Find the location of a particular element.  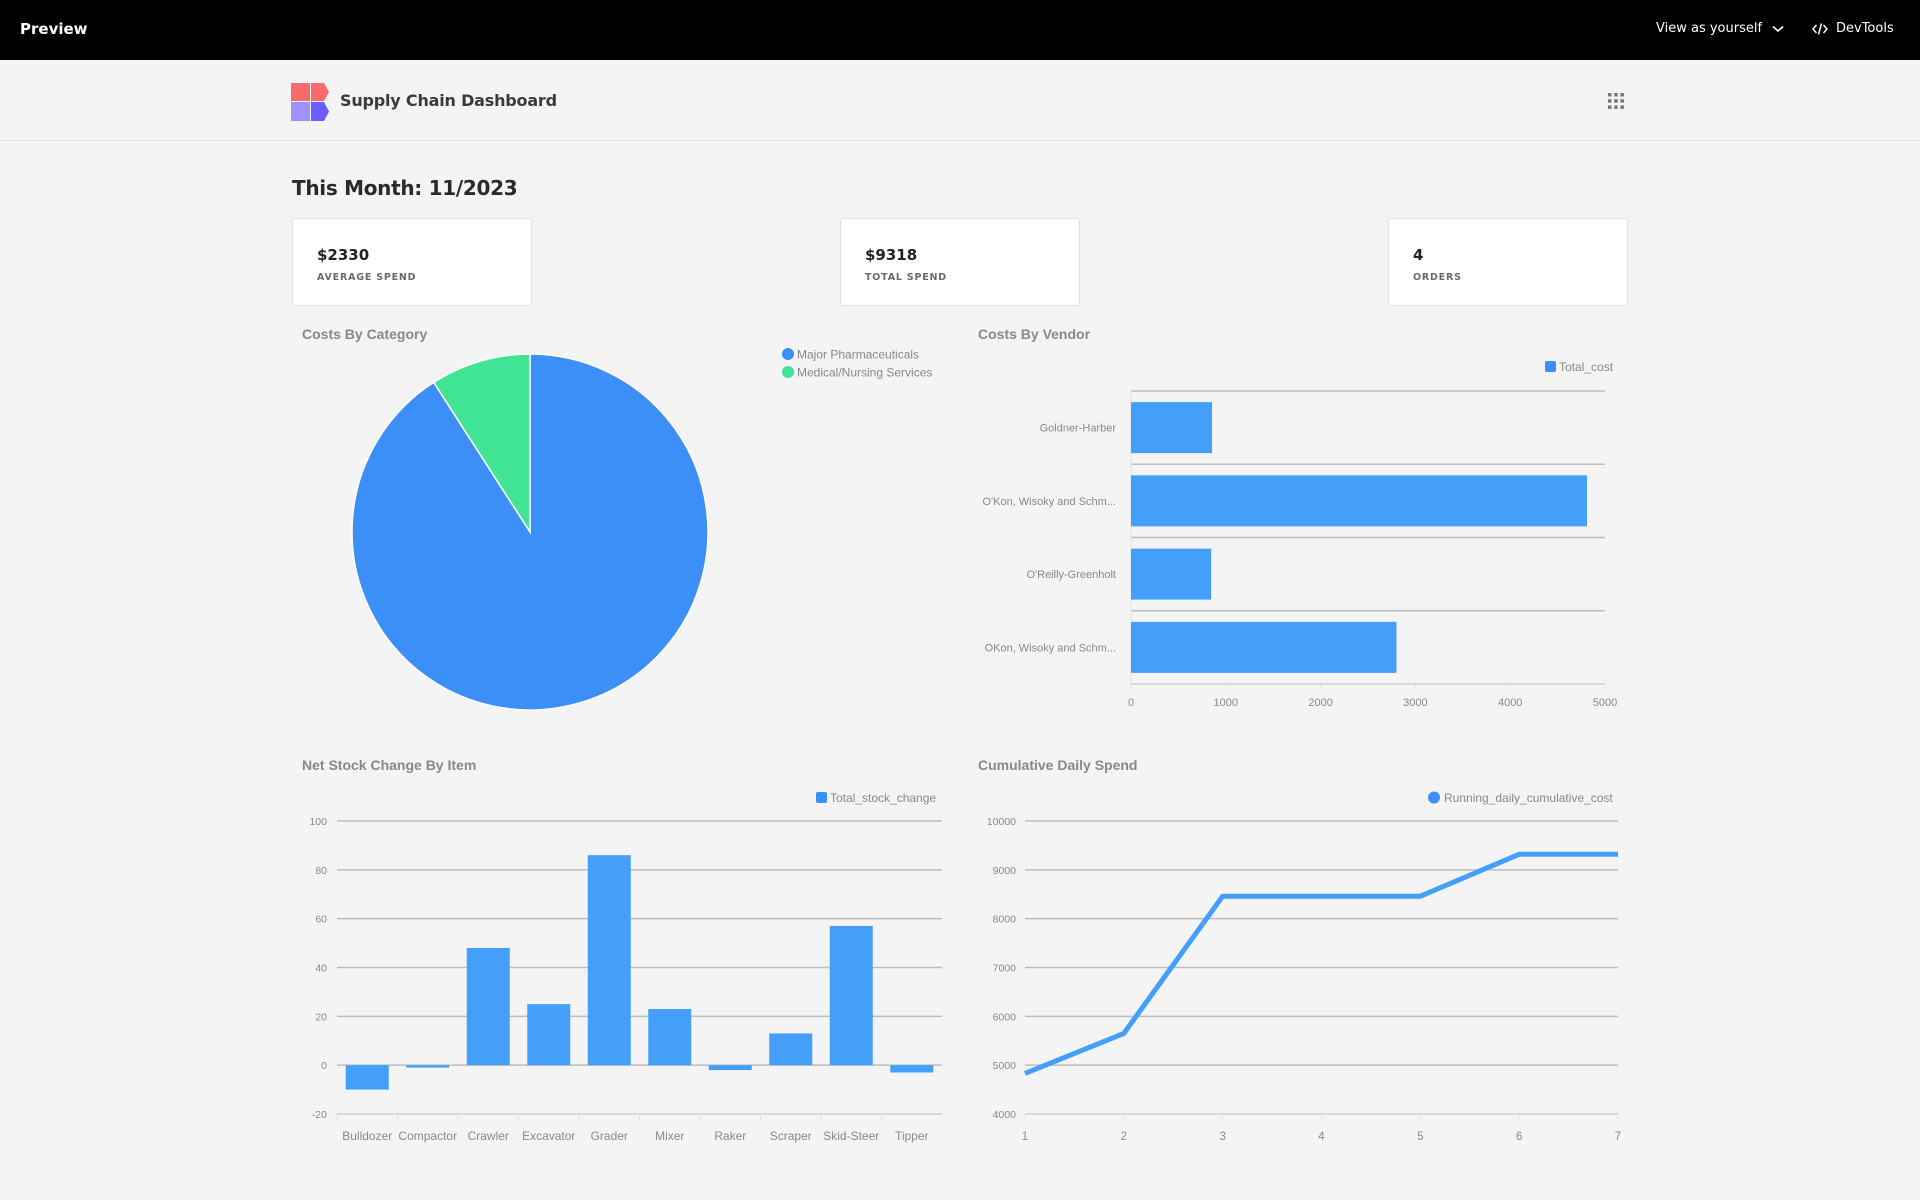

y-tick-label: 9000 is located at coordinates (1005, 871).